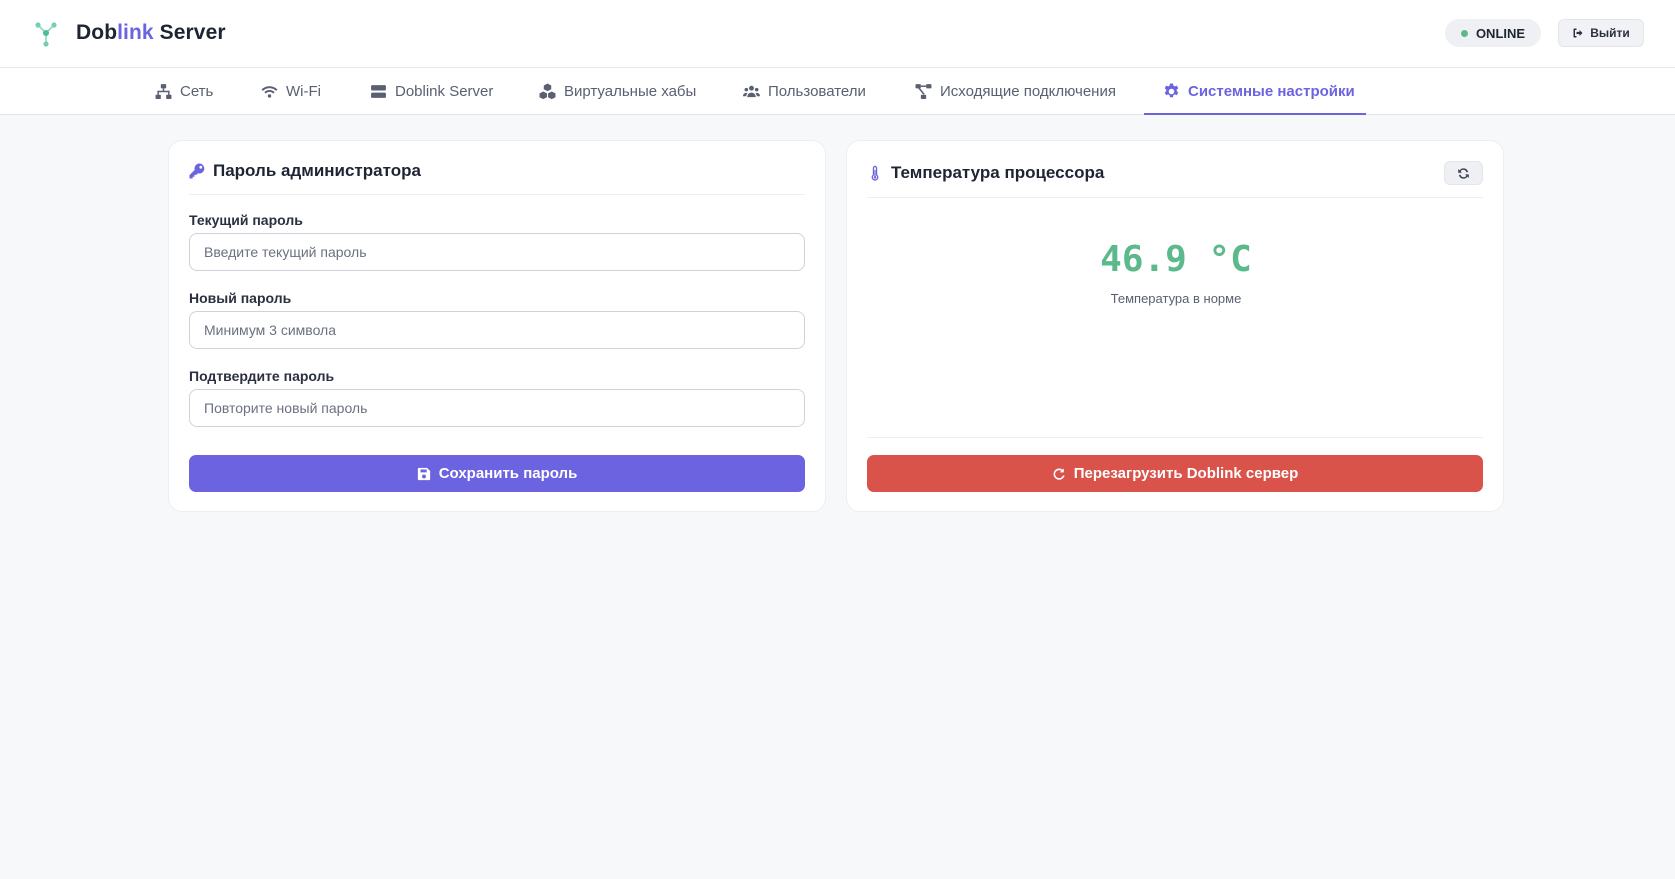 The width and height of the screenshot is (1675, 879). Describe the element at coordinates (317, 170) in the screenshot. I see `card-title-text: Пароль администратора` at that location.